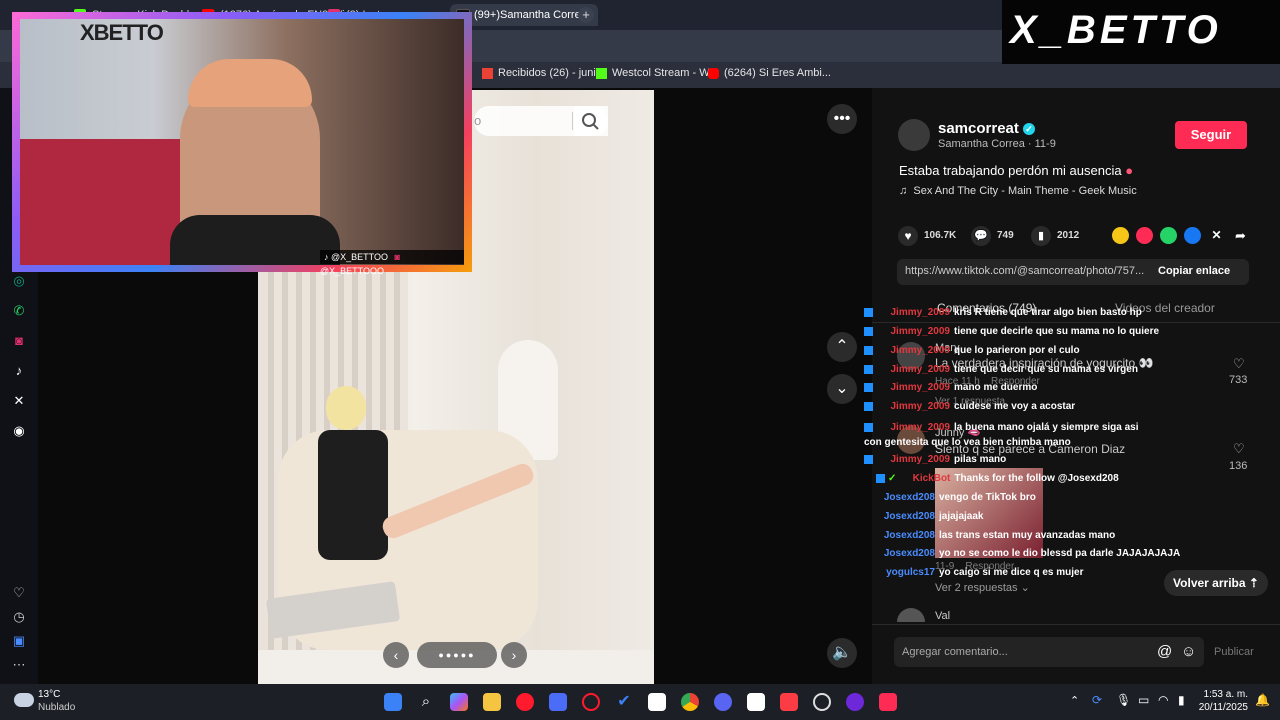 Image resolution: width=1280 pixels, height=720 pixels. I want to click on bookmark-icon: ▮, so click(1041, 236).